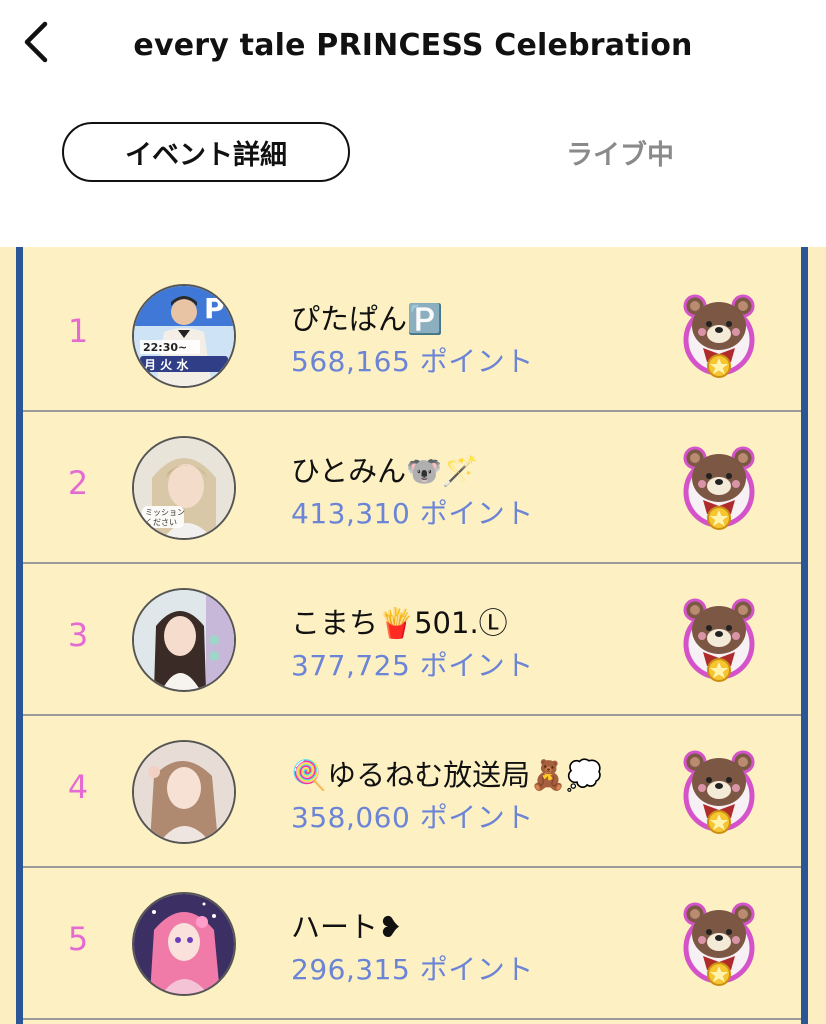  I want to click on ranking-board-top, so click(412, 253).